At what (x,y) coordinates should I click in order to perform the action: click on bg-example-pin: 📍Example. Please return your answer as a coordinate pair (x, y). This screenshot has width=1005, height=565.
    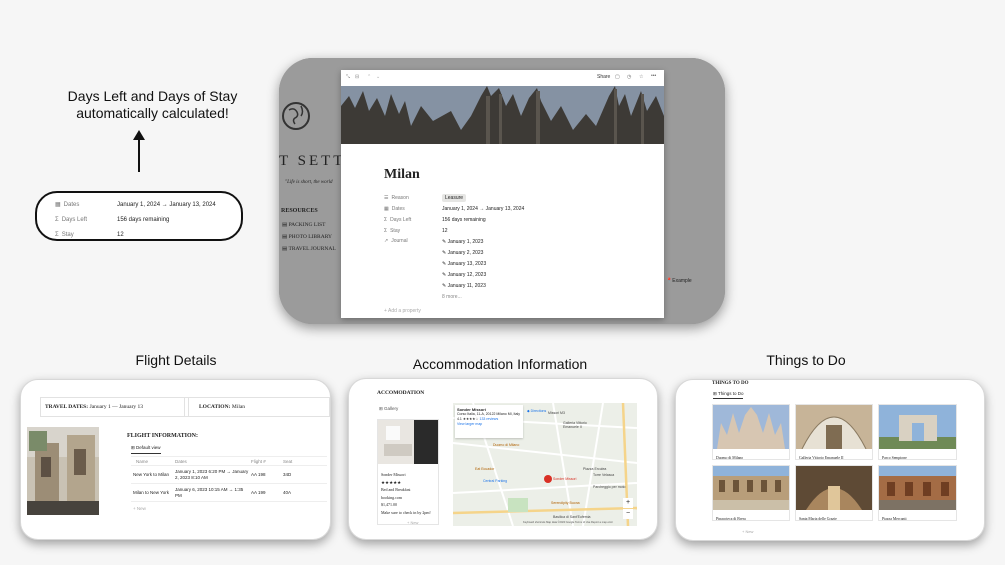
    Looking at the image, I should click on (679, 281).